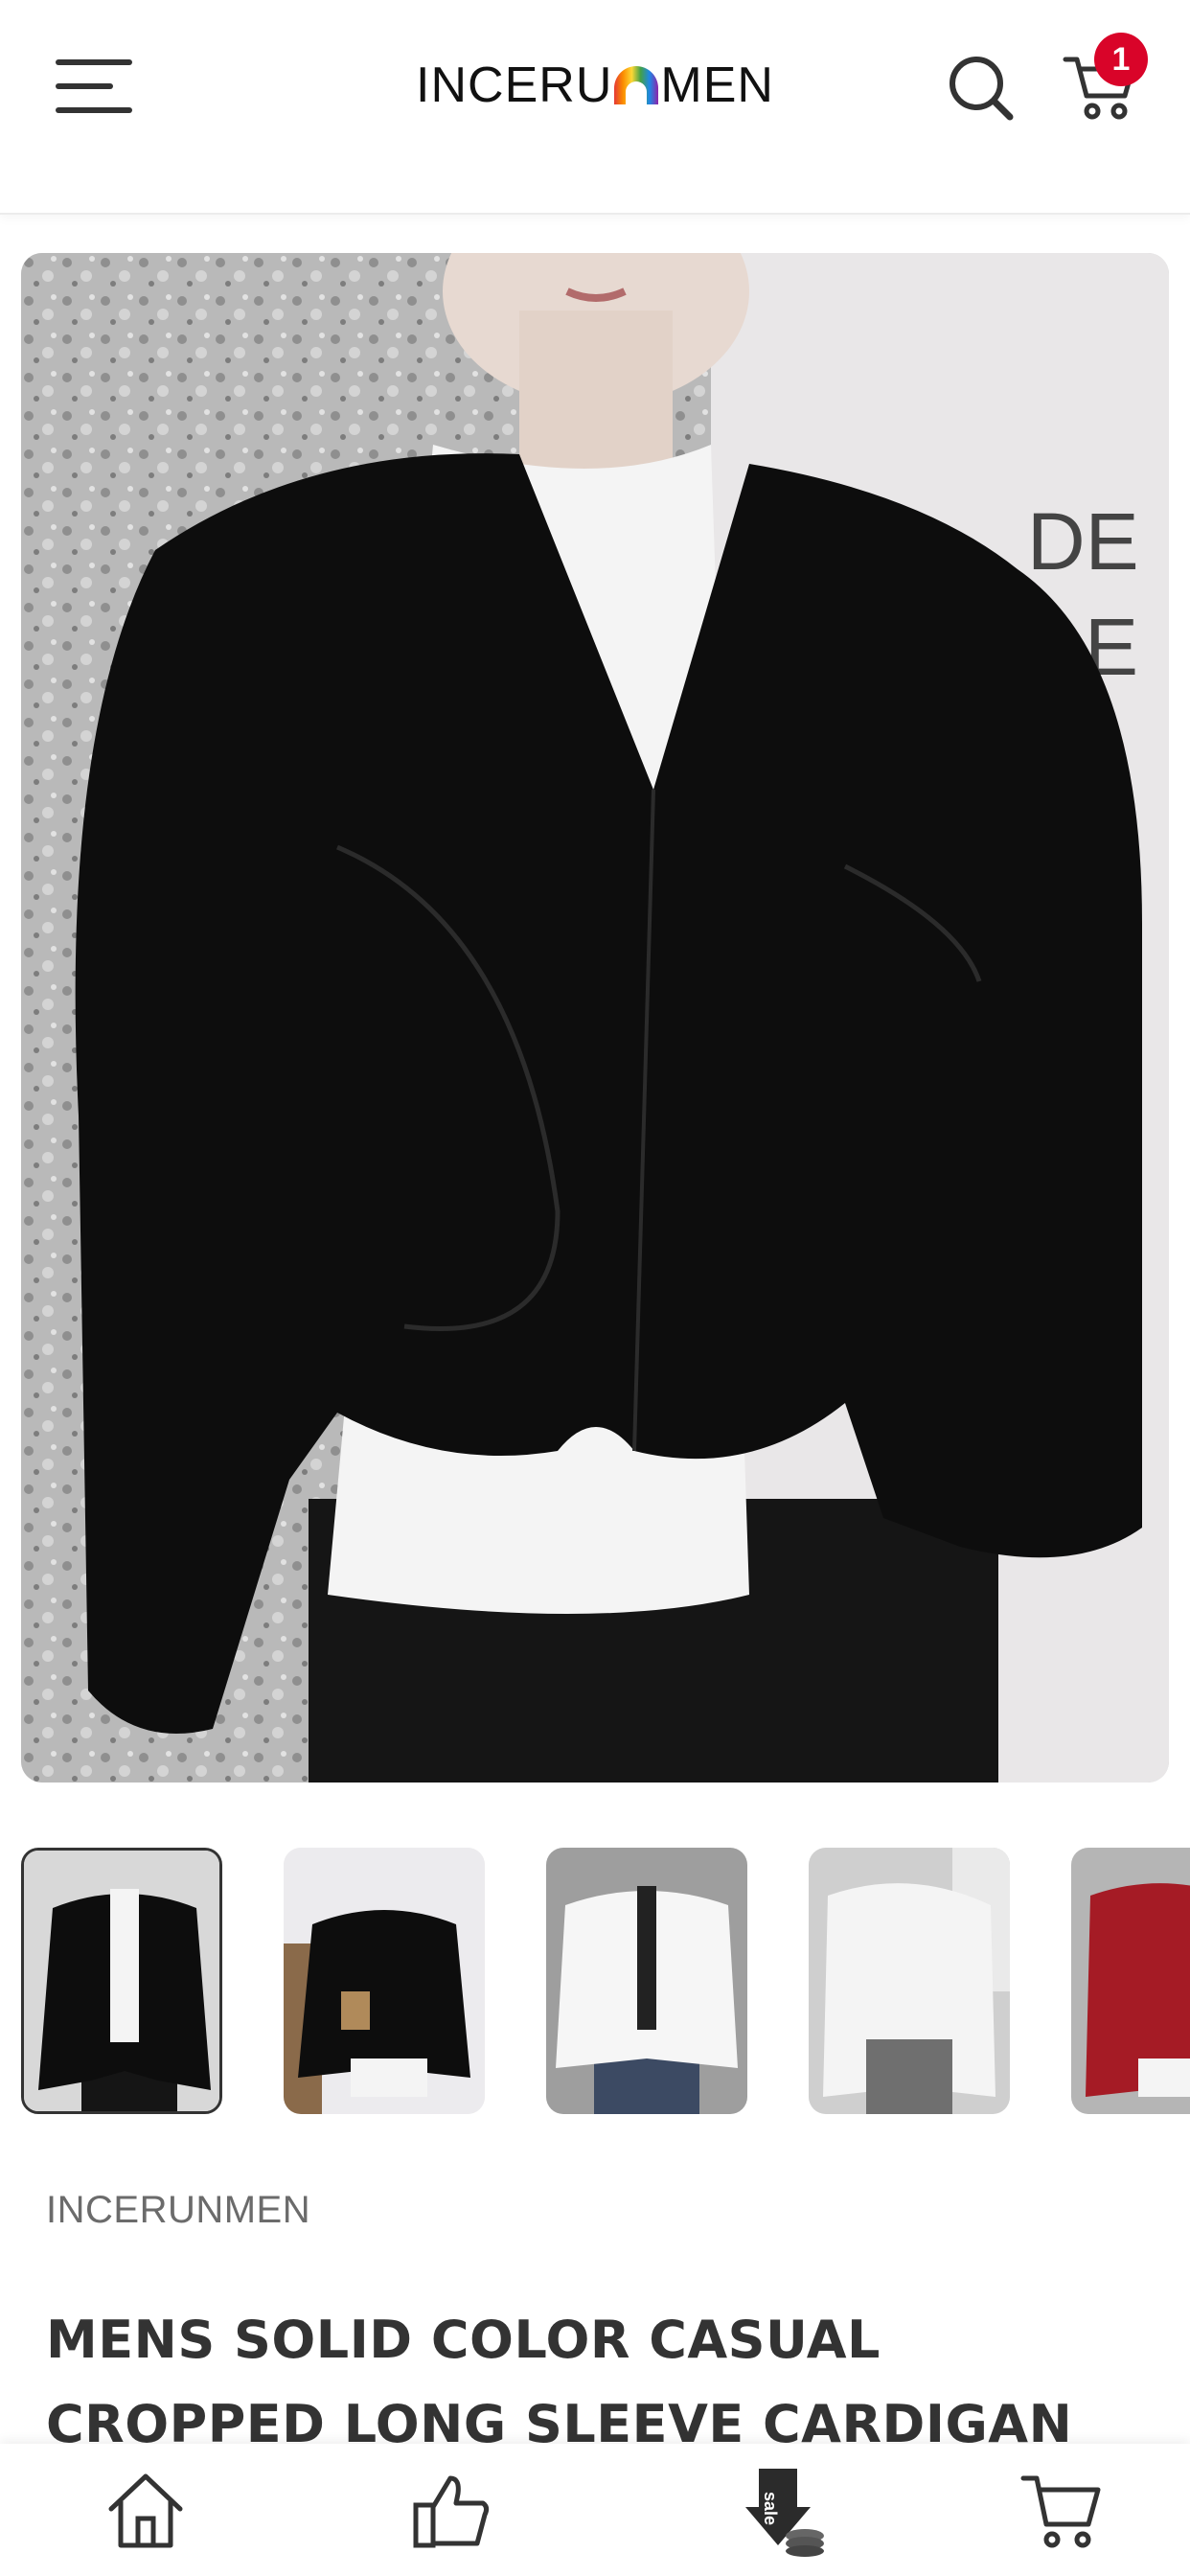 This screenshot has width=1190, height=2576. What do you see at coordinates (771, 2509) in the screenshot?
I see `sale-icon-label: sale` at bounding box center [771, 2509].